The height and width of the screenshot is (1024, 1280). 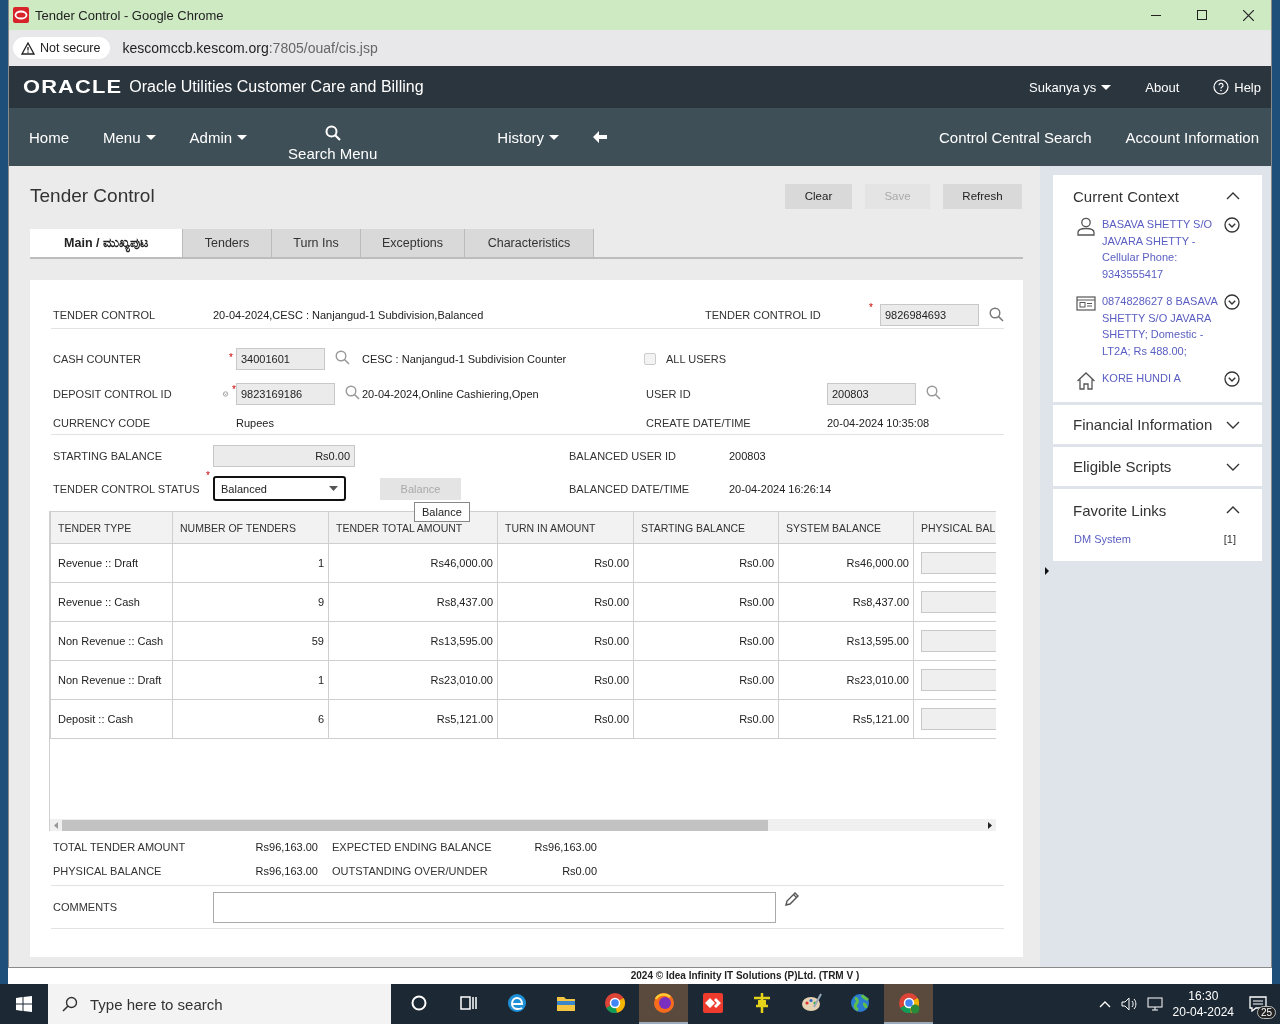 I want to click on table-cell: Rs23,010.00, so click(x=846, y=680).